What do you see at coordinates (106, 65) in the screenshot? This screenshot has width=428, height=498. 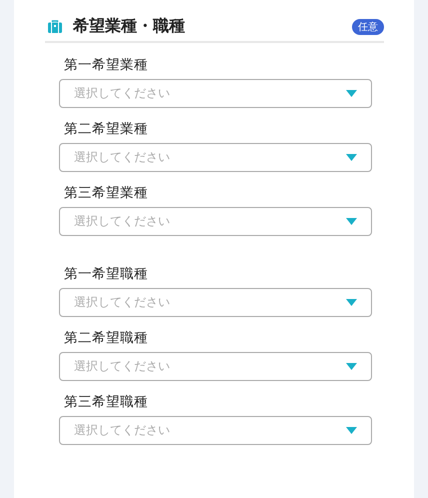 I see `field-label: 第一希望業種` at bounding box center [106, 65].